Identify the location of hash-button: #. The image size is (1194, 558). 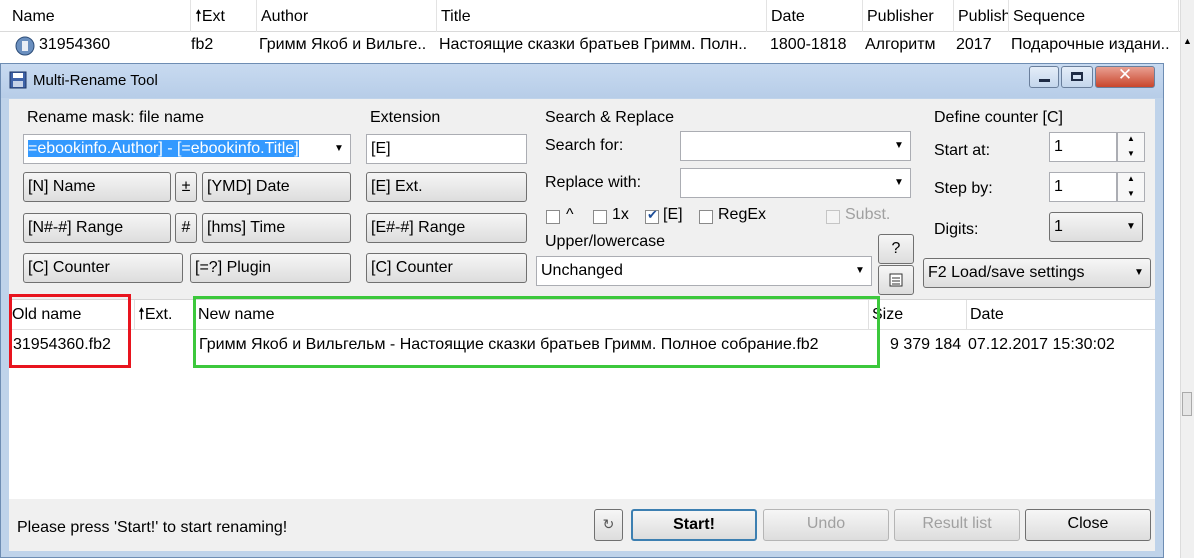
(186, 228).